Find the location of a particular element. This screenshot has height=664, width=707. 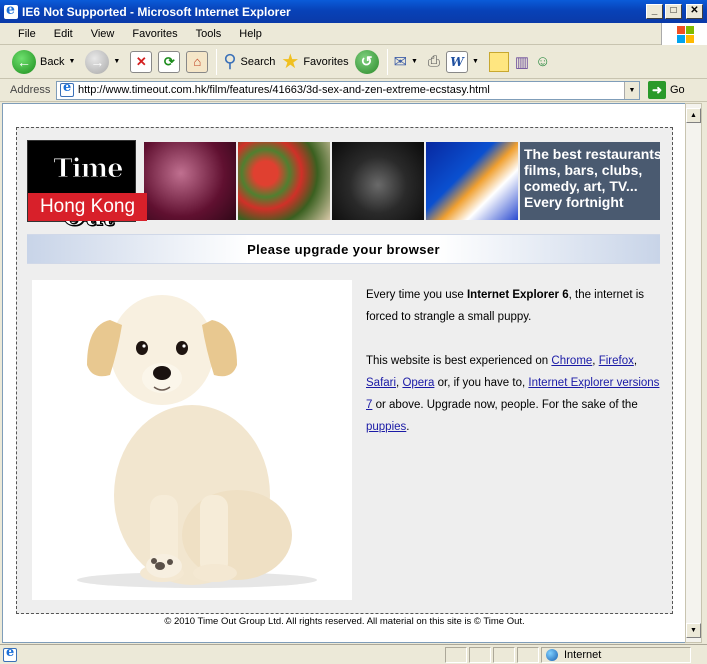

discuss-button is located at coordinates (498, 61).